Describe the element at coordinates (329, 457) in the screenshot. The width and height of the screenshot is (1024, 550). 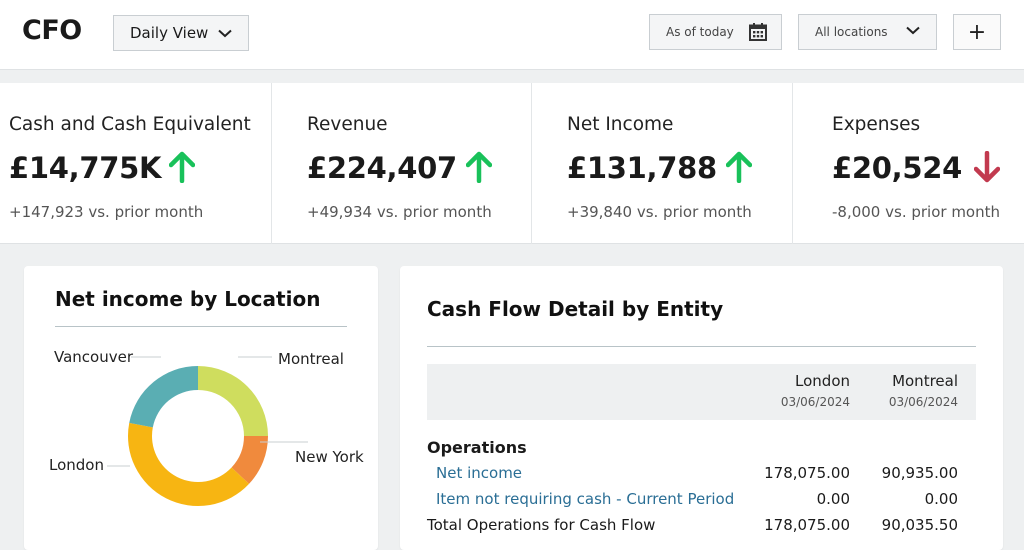
I see `donut-label-new-york: New York` at that location.